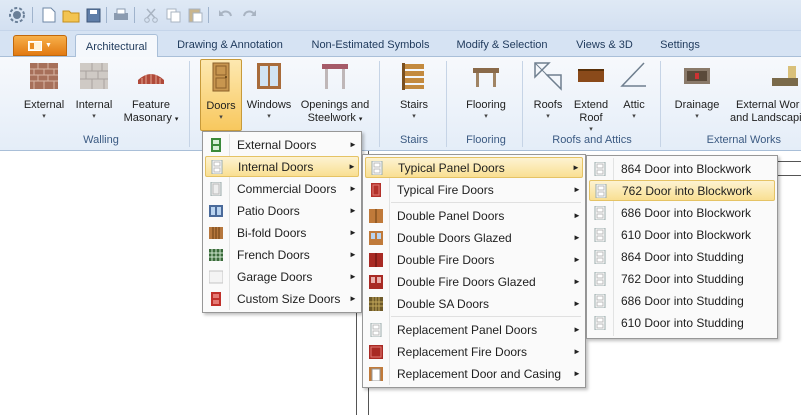 The width and height of the screenshot is (801, 415). Describe the element at coordinates (474, 167) in the screenshot. I see `menu-item-typical-panel-doors: Typical Panel Doors ►` at that location.